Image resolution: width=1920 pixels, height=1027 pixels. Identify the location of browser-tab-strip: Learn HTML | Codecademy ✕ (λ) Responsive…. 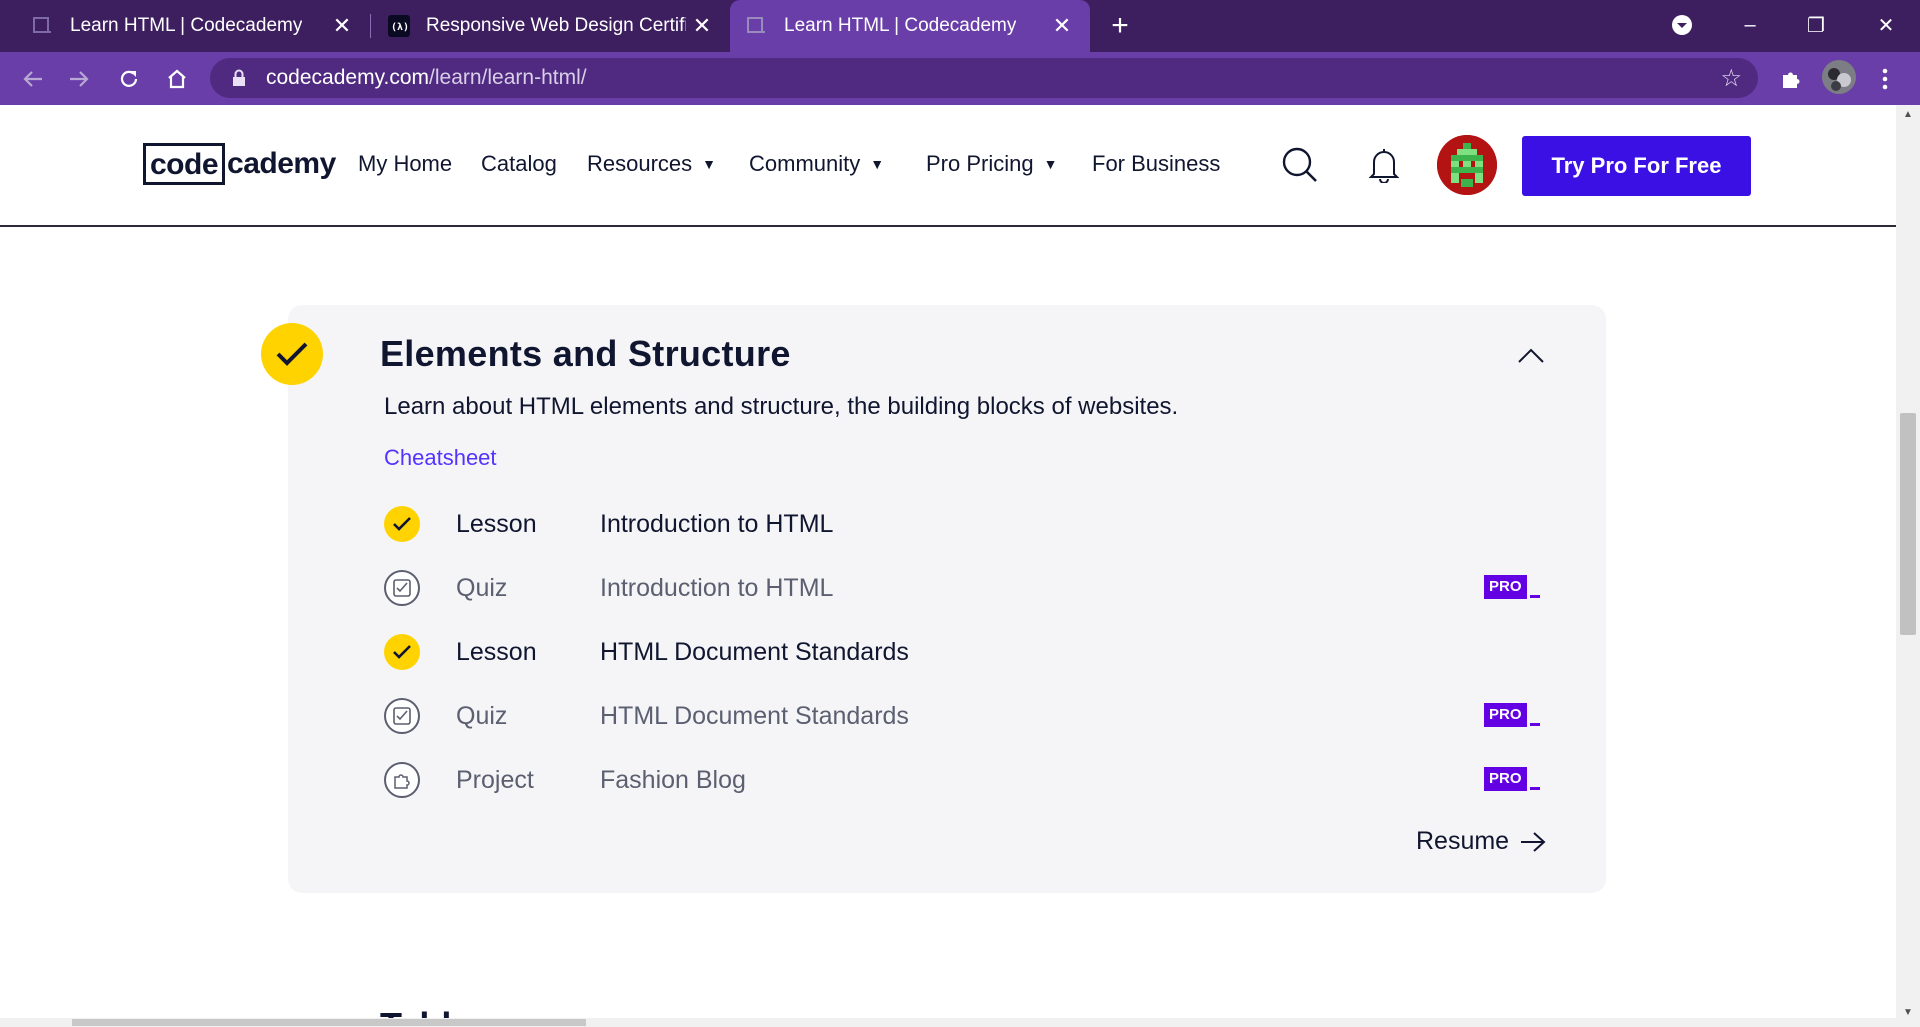
(960, 26).